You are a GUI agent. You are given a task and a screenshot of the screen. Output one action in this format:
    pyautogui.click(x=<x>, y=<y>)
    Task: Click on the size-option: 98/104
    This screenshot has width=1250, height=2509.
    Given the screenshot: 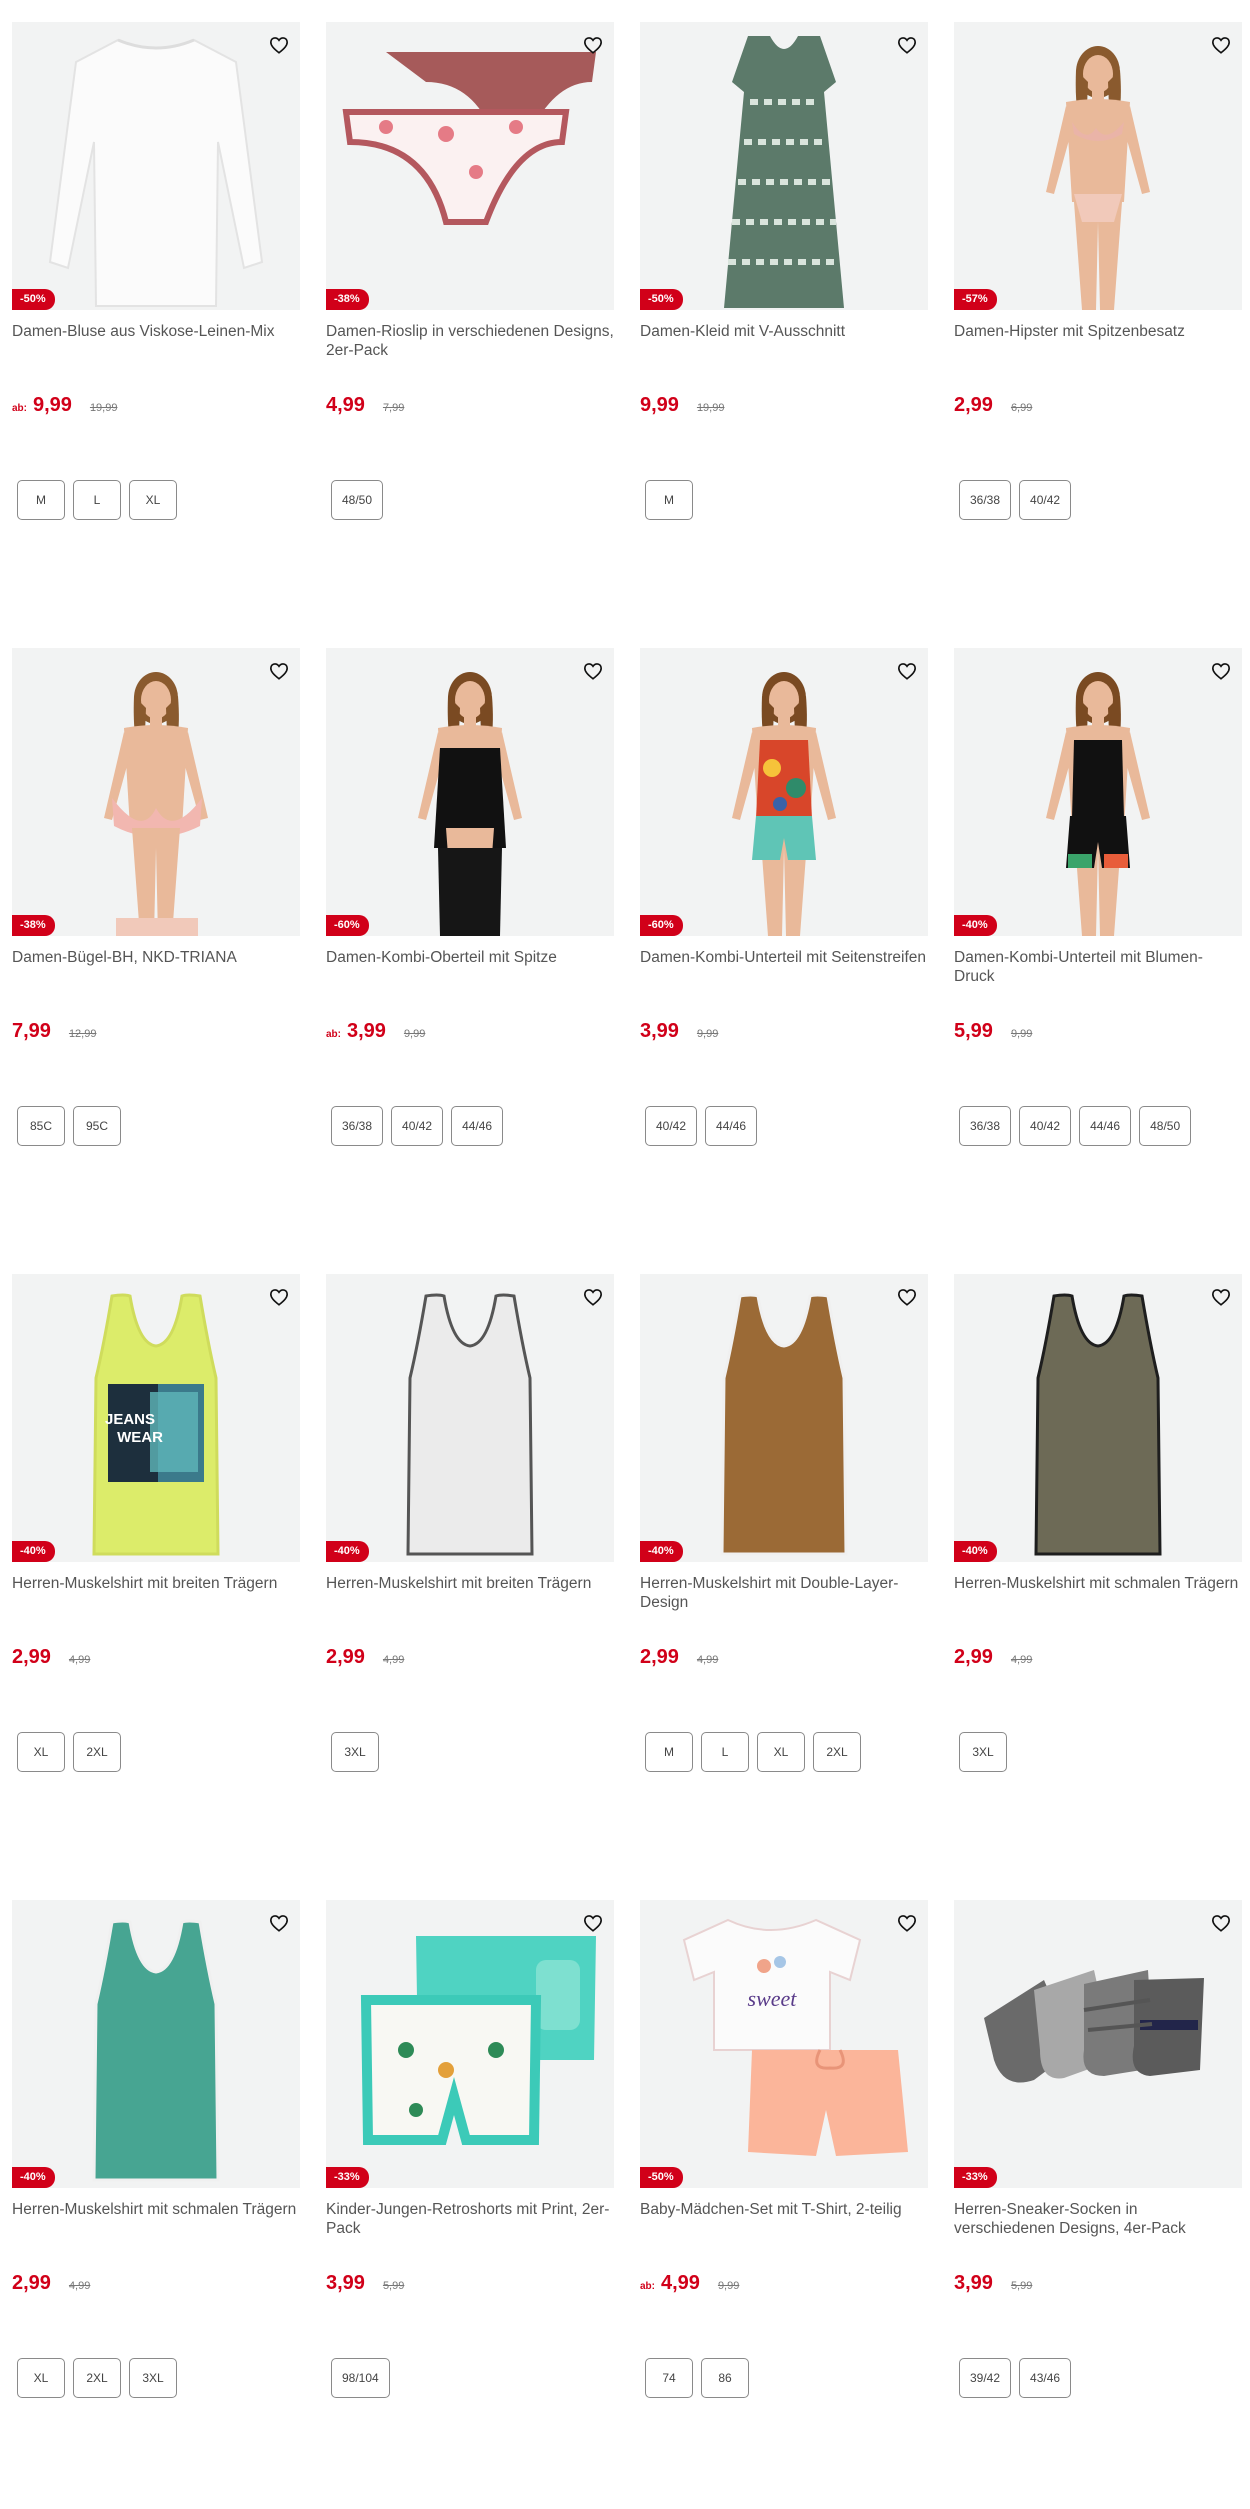 What is the action you would take?
    pyautogui.click(x=360, y=2378)
    